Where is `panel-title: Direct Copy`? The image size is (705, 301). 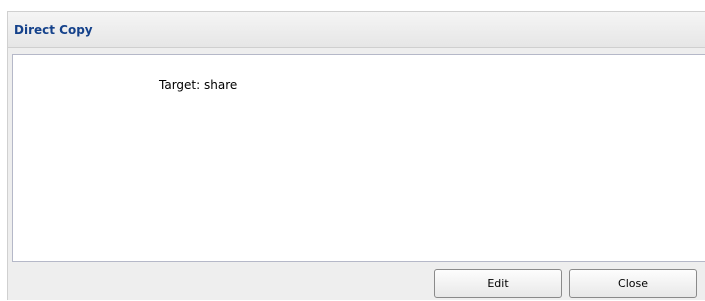 panel-title: Direct Copy is located at coordinates (53, 30).